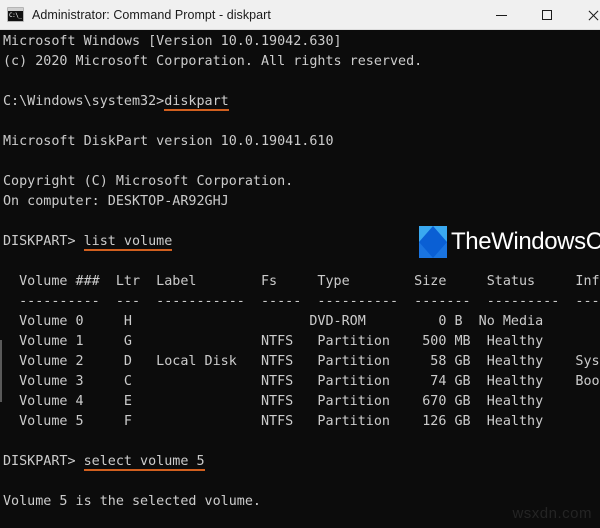 This screenshot has width=600, height=528. What do you see at coordinates (151, 14) in the screenshot?
I see `window-title: Administrator: Command Prompt - diskpart` at bounding box center [151, 14].